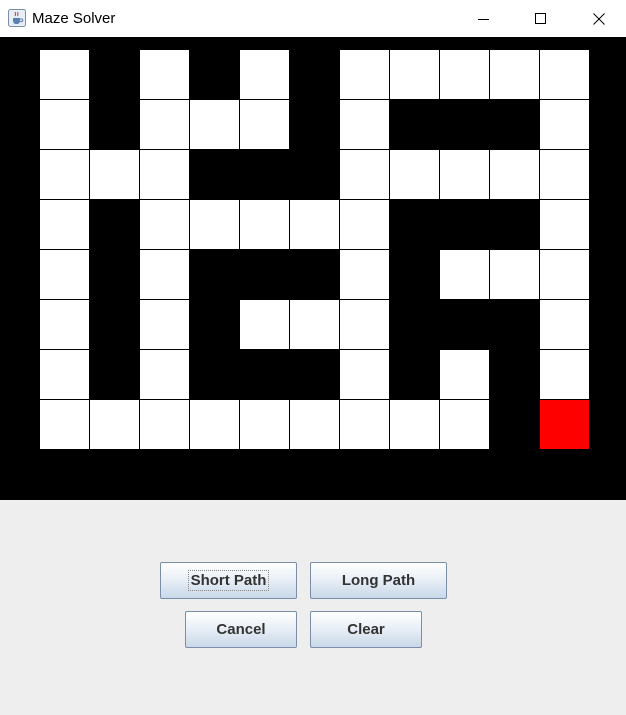 Image resolution: width=626 pixels, height=715 pixels. I want to click on close-button, so click(598, 18).